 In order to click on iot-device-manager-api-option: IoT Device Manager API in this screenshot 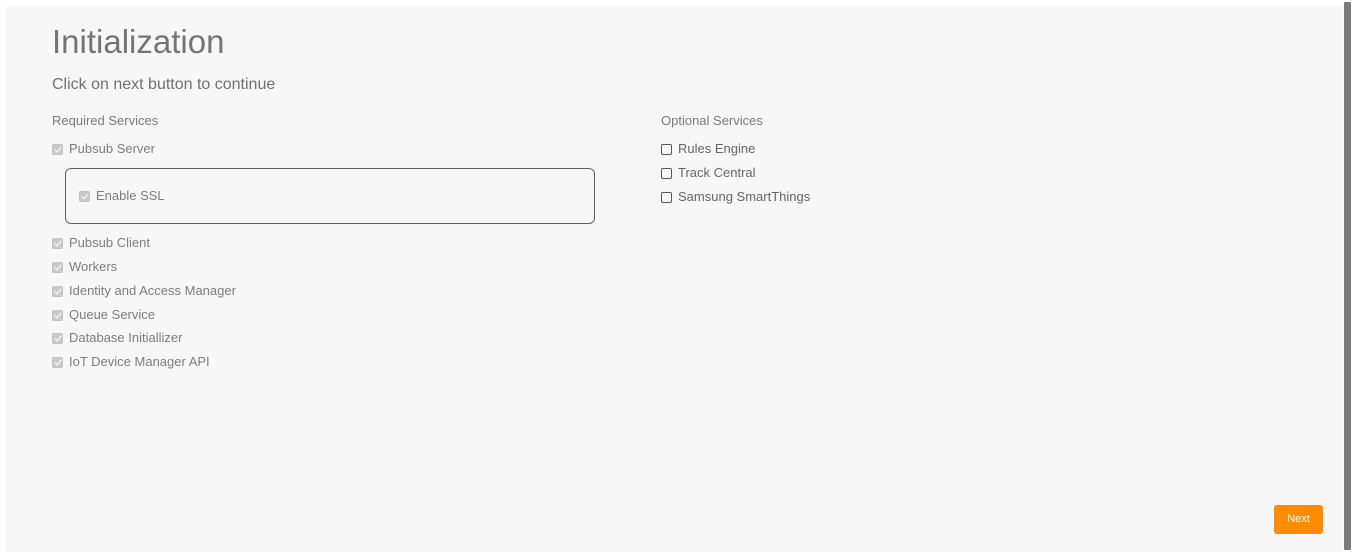, I will do `click(131, 362)`.